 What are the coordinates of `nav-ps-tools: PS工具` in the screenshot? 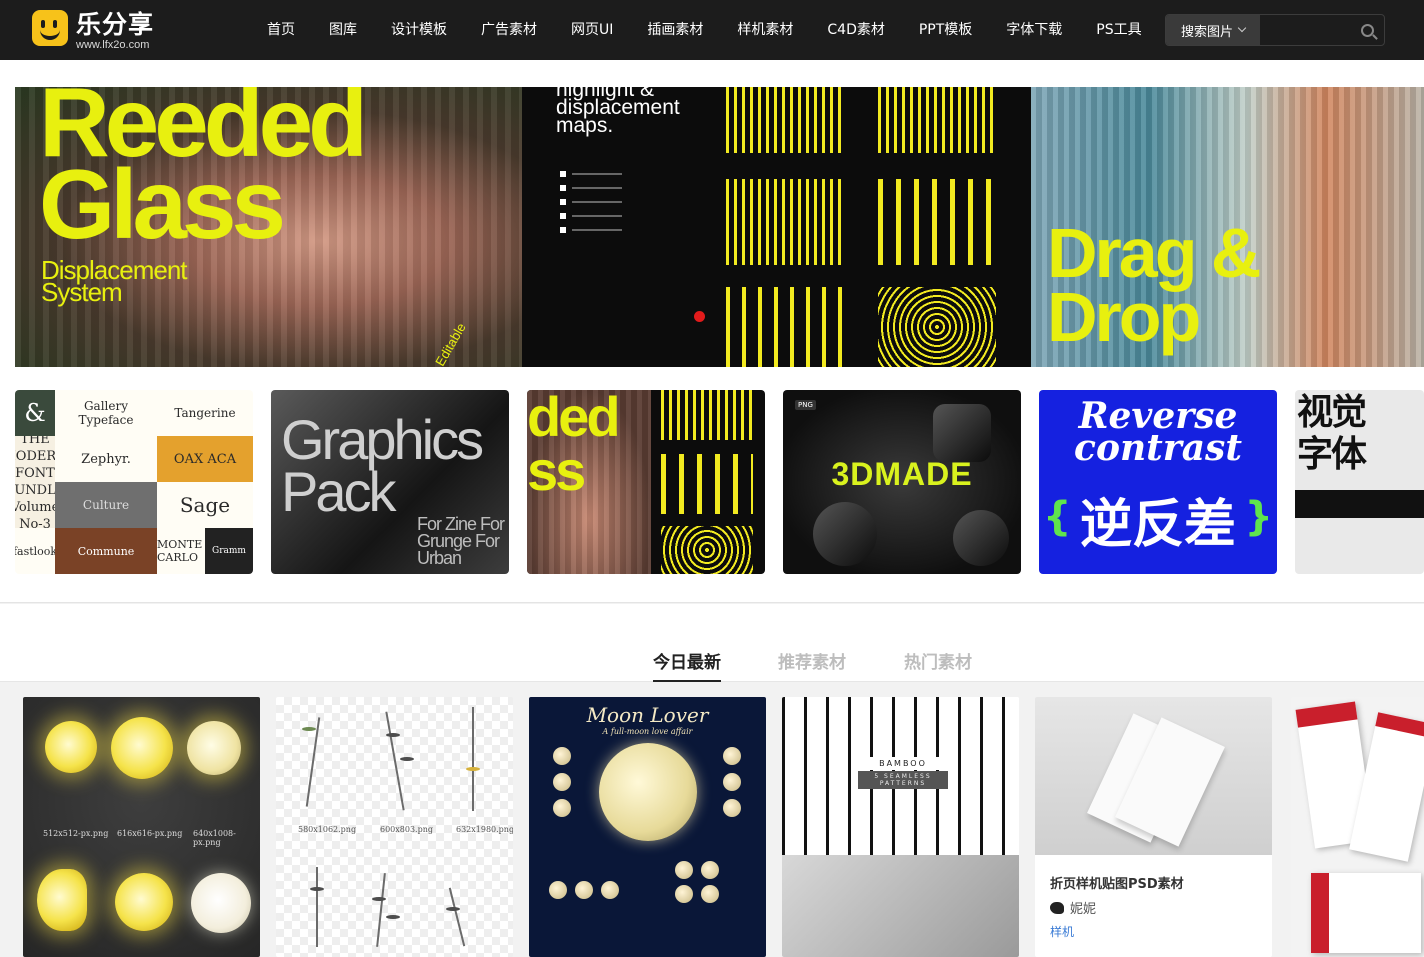 It's located at (1118, 30).